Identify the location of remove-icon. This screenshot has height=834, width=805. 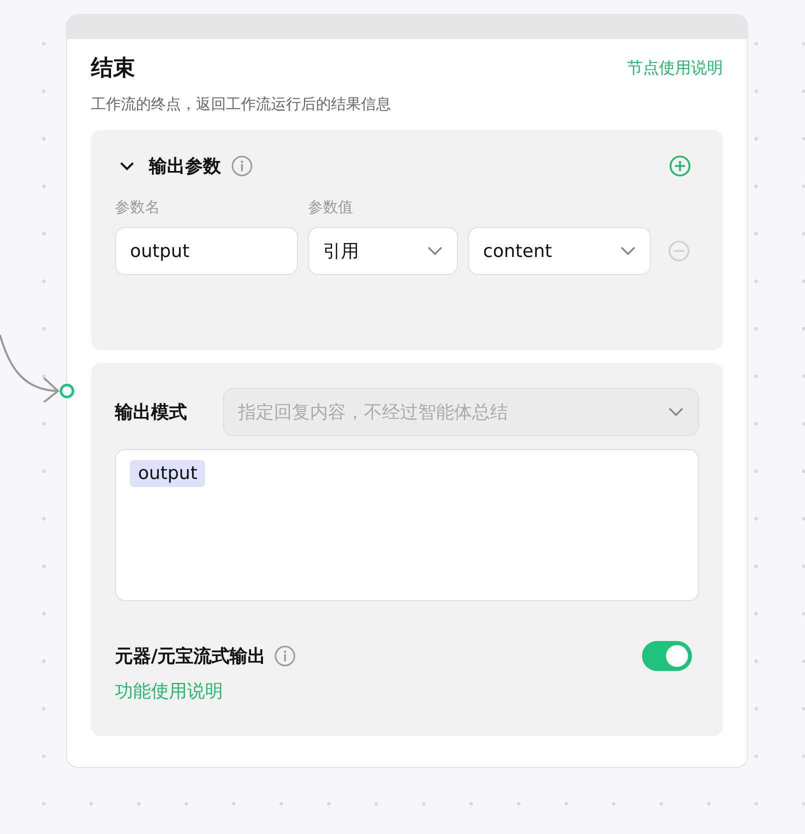
(679, 251).